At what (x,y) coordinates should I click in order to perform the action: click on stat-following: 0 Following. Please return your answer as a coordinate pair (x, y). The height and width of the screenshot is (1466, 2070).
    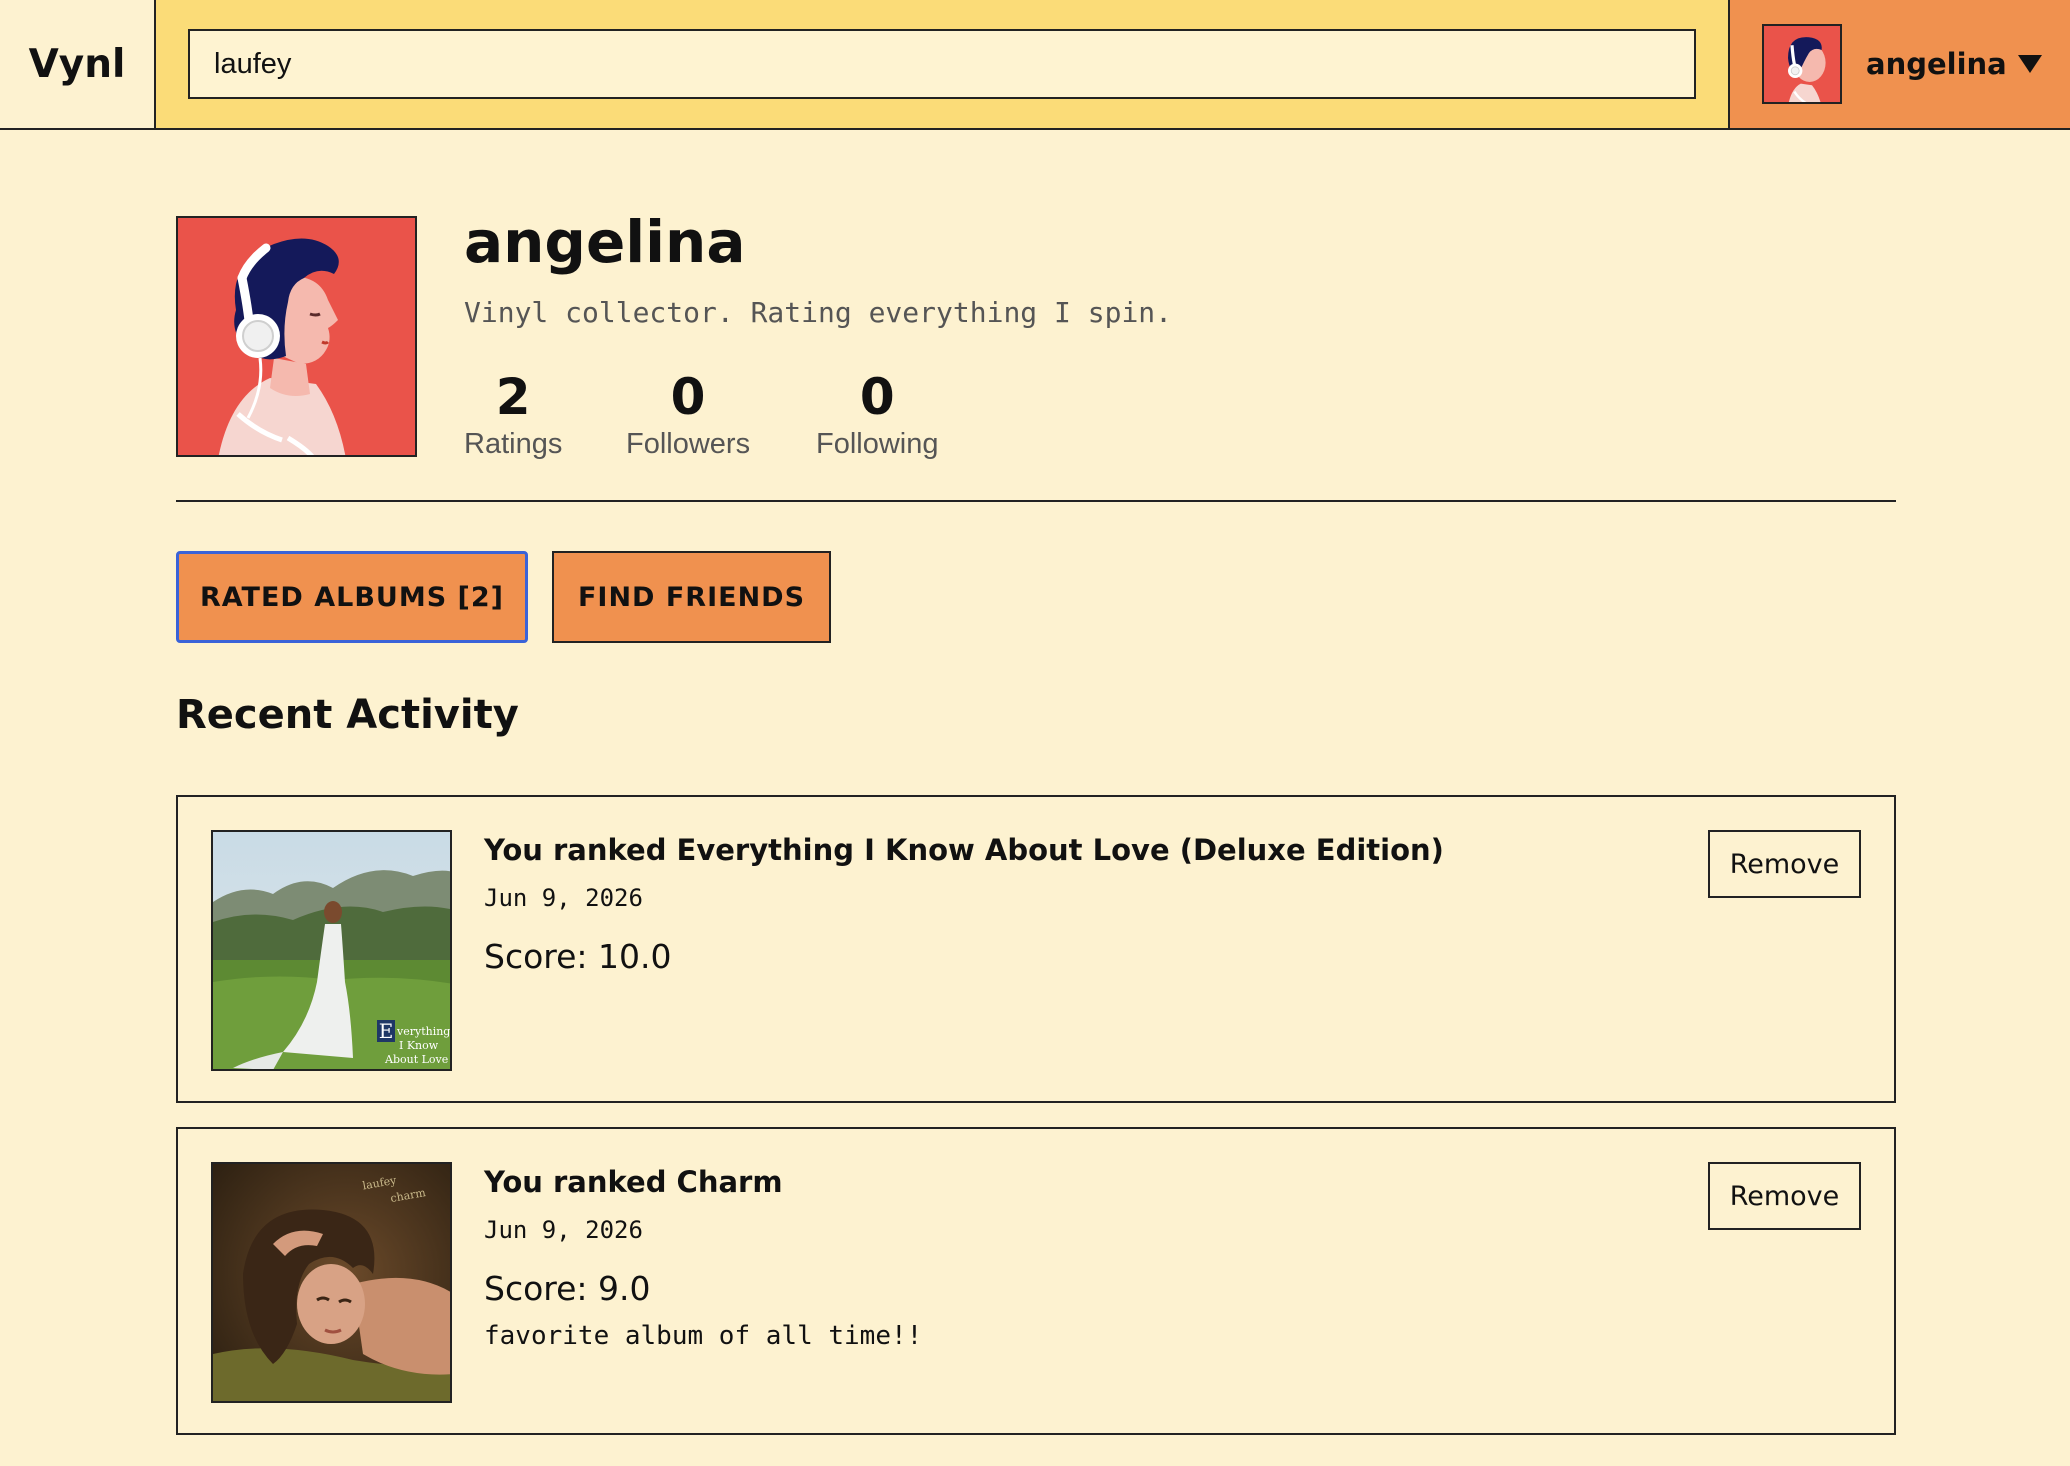
    Looking at the image, I should click on (877, 414).